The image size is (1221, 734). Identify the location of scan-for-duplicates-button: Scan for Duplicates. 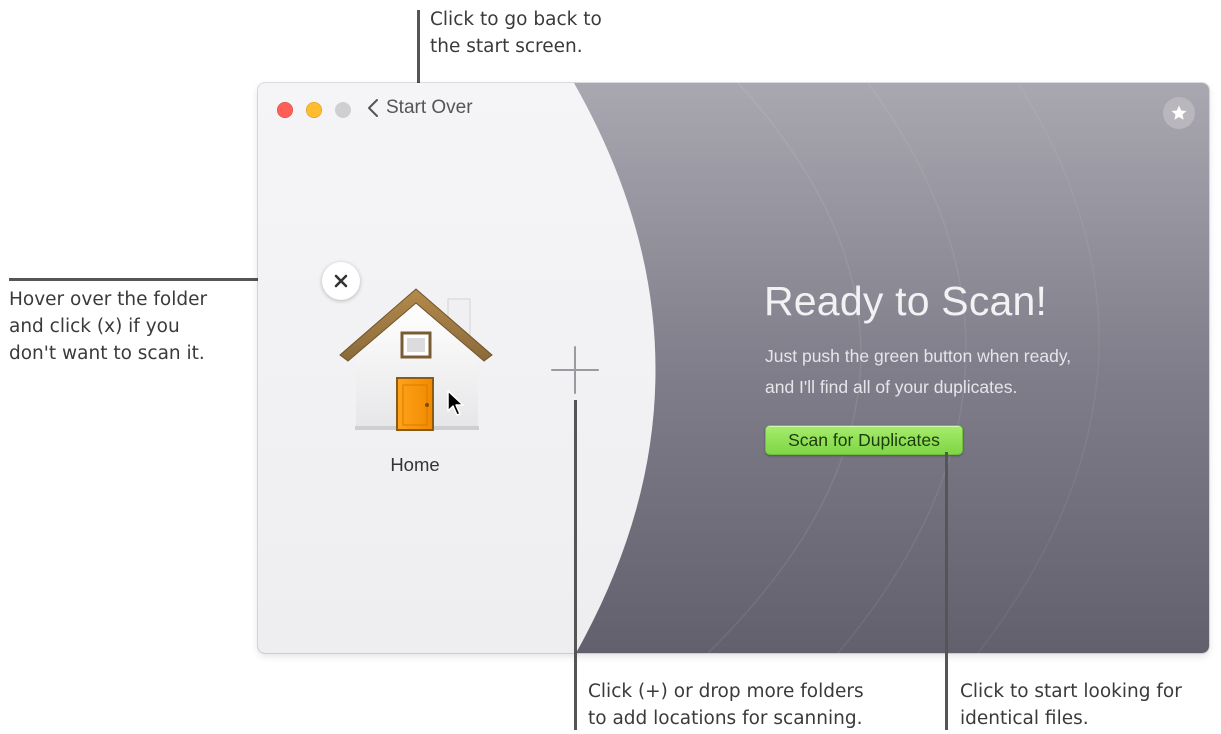
(864, 440).